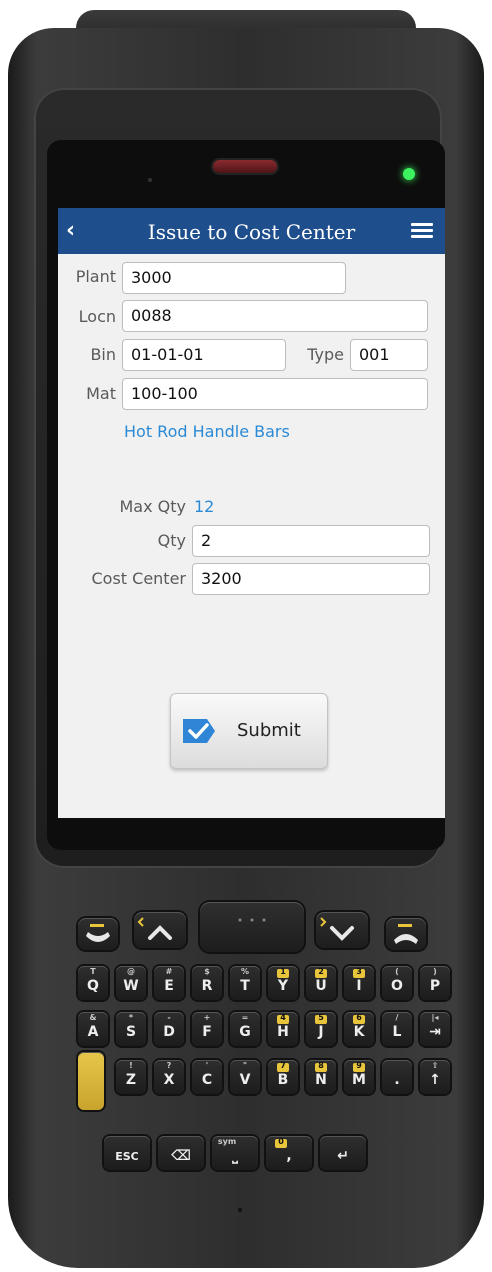 The image size is (492, 1272). I want to click on key-row3-1: ? X, so click(169, 1077).